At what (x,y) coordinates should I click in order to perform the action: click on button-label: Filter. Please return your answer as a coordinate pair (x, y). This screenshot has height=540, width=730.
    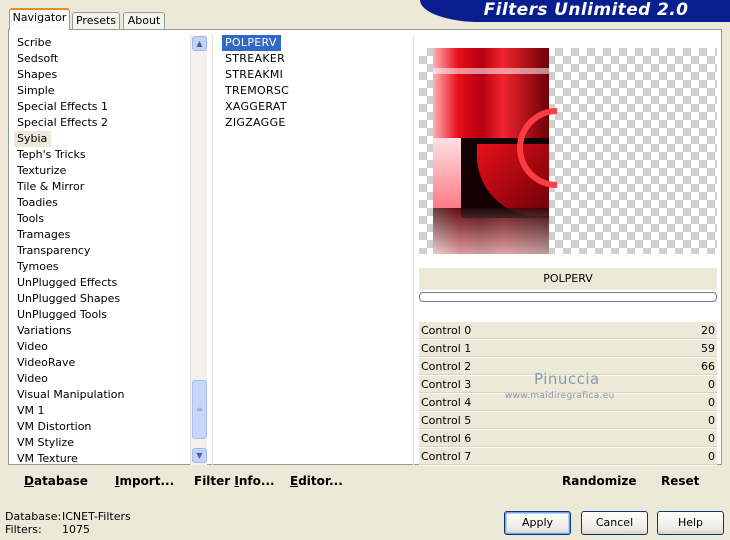
    Looking at the image, I should click on (214, 481).